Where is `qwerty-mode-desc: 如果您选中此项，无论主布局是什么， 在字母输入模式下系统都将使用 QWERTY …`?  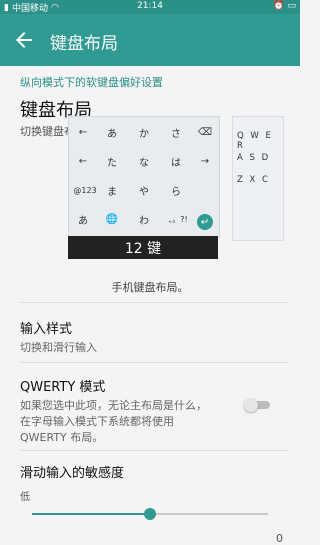 qwerty-mode-desc: 如果您选中此项，无论主布局是什么， 在字母输入模式下系统都将使用 QWERTY … is located at coordinates (130, 422).